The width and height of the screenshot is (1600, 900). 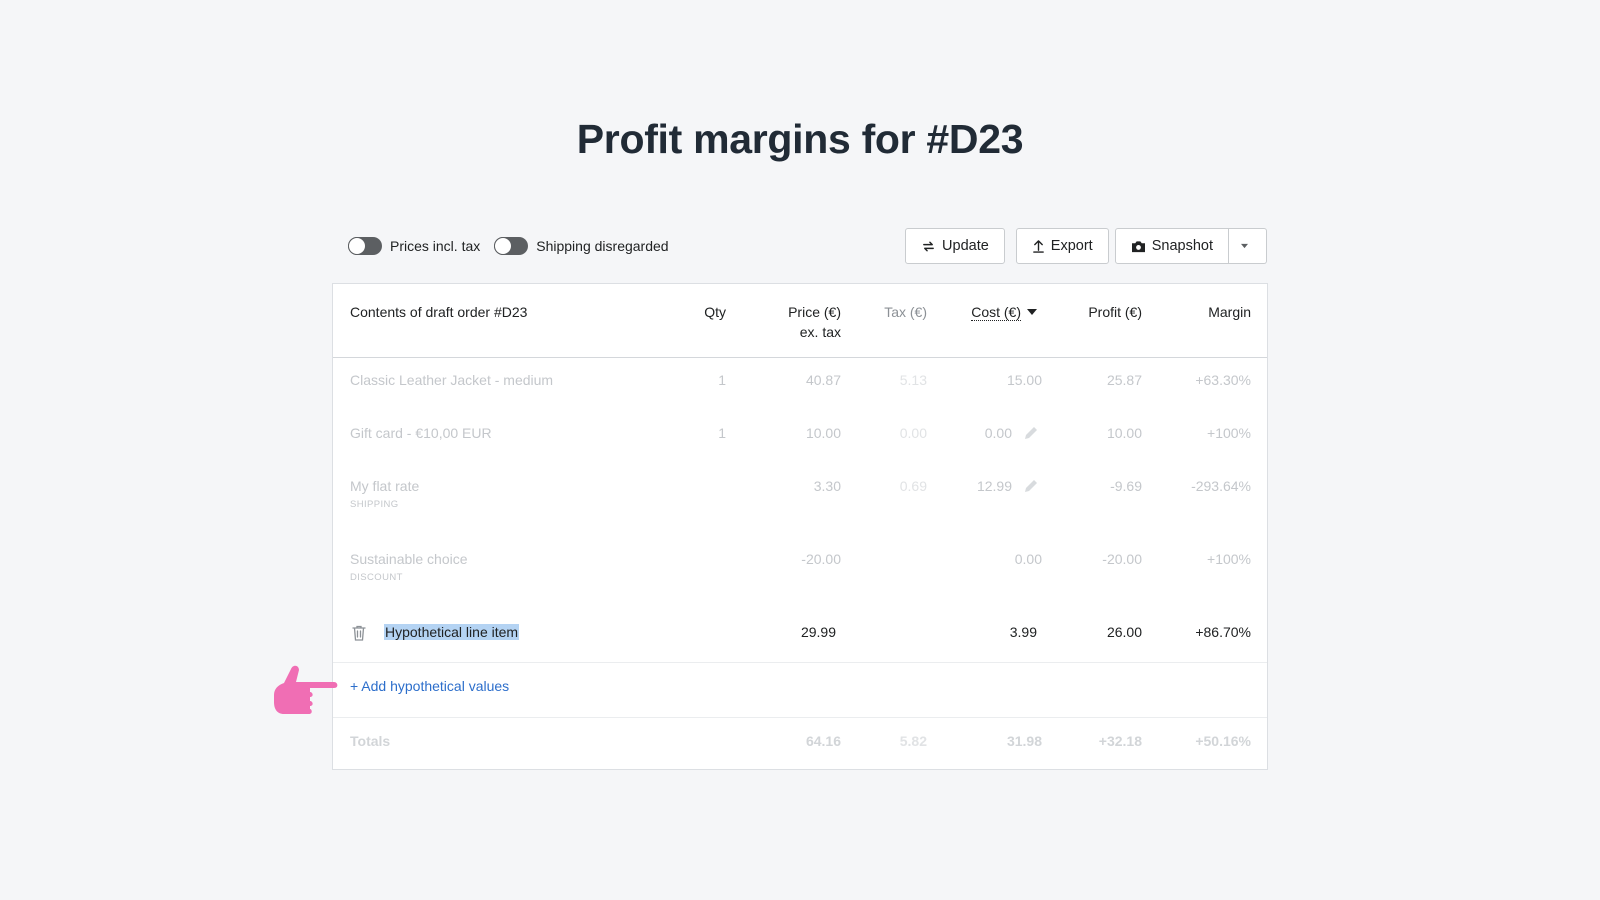 What do you see at coordinates (800, 139) in the screenshot?
I see `page-title: Profit margins for #D23` at bounding box center [800, 139].